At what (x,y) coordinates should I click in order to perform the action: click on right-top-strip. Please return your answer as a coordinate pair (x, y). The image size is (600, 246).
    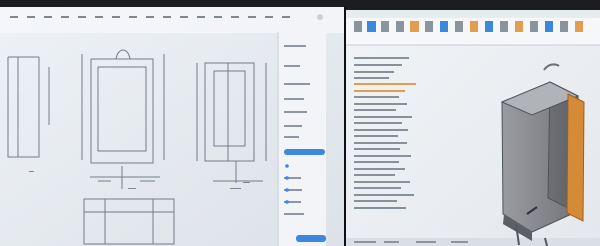
    Looking at the image, I should click on (473, 14).